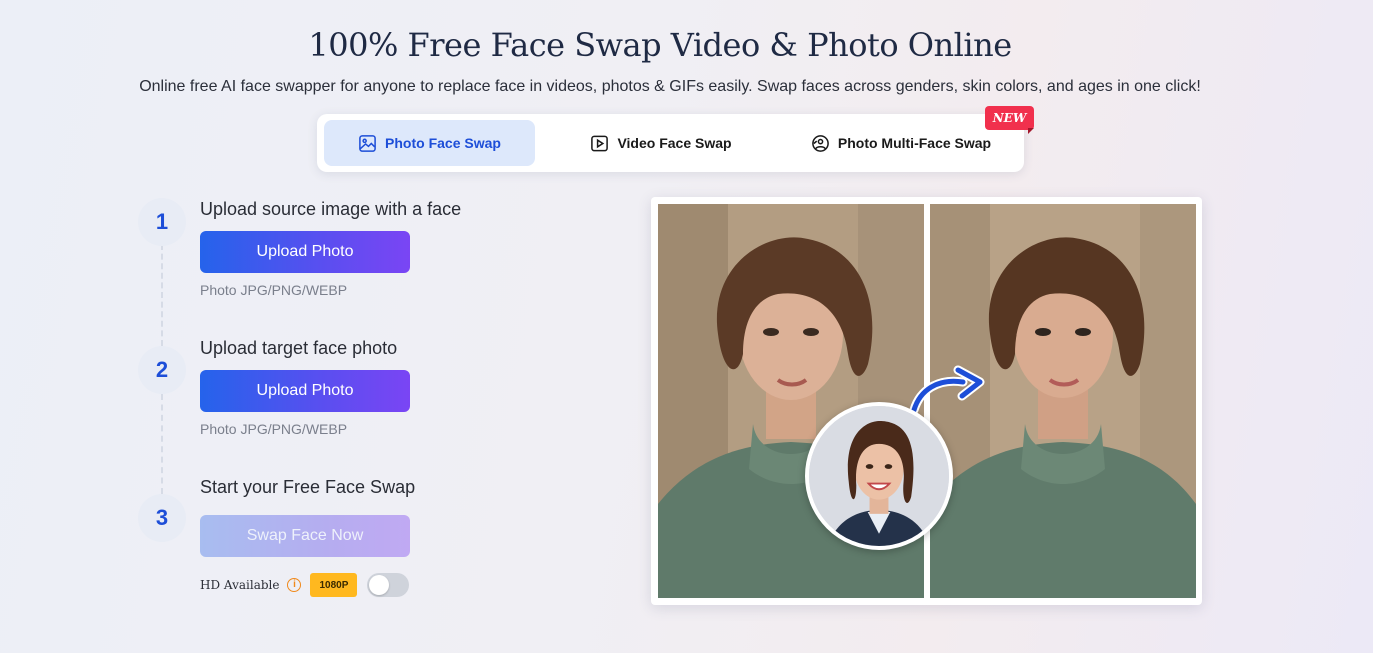 Image resolution: width=1373 pixels, height=653 pixels. Describe the element at coordinates (162, 222) in the screenshot. I see `step-number-1: 1` at that location.